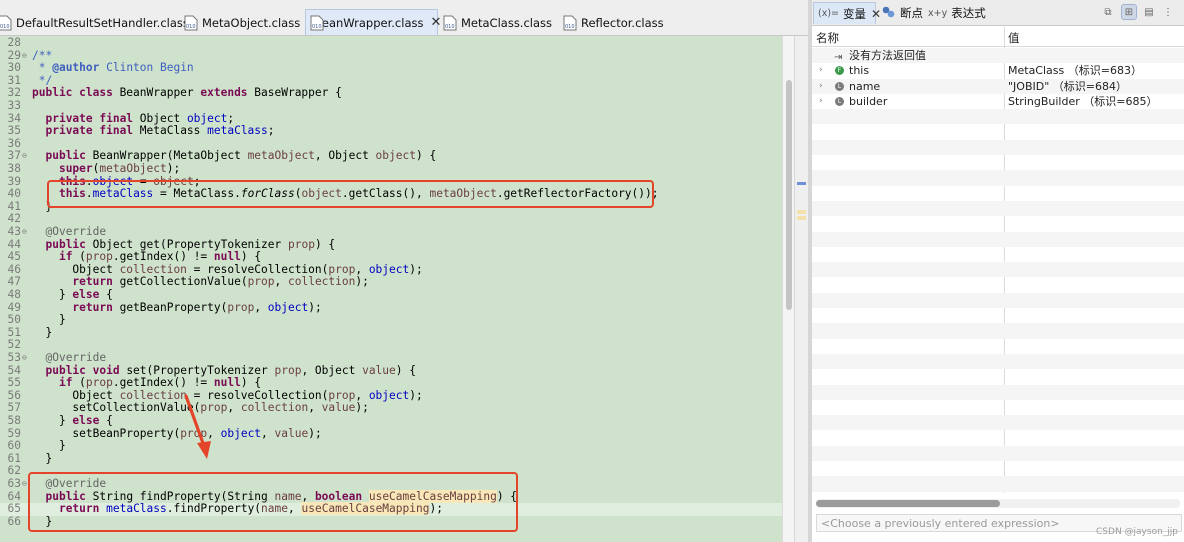  I want to click on line-number: 50, so click(14, 320).